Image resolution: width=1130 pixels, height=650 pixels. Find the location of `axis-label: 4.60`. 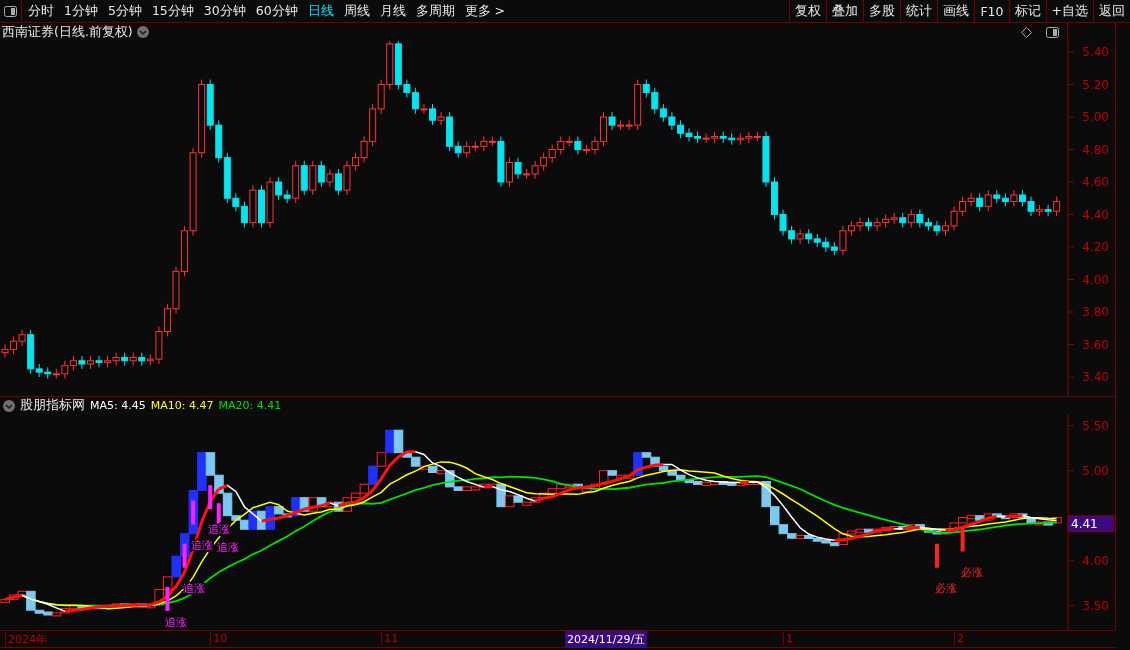

axis-label: 4.60 is located at coordinates (1095, 182).